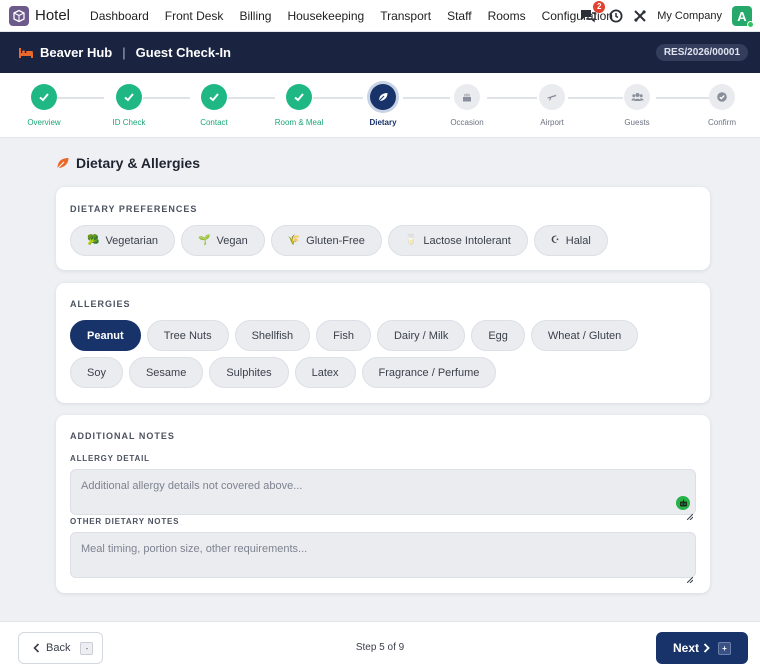  What do you see at coordinates (411, 240) in the screenshot?
I see `milk-icon: 🥛` at bounding box center [411, 240].